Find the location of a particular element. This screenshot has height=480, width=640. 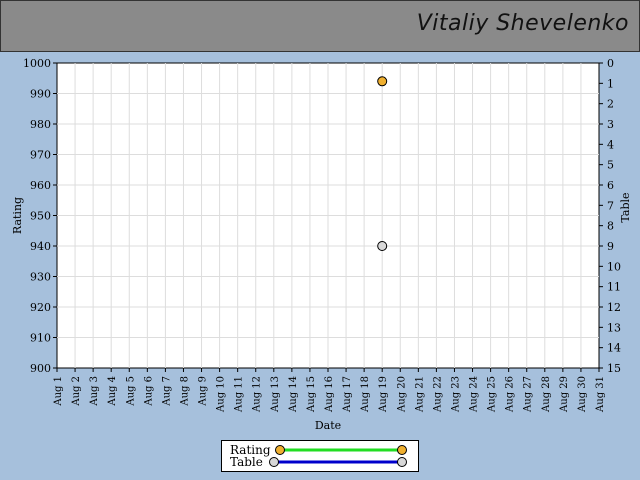

legend-table-marker-start is located at coordinates (274, 462).